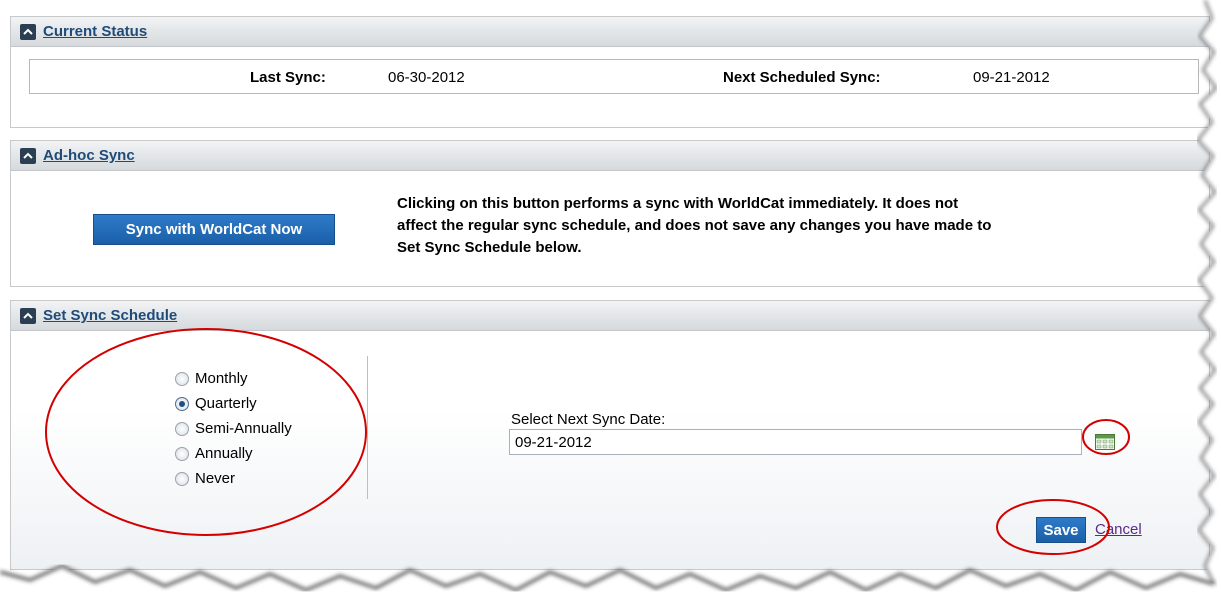 This screenshot has height=597, width=1221. I want to click on radio-label: Annually, so click(224, 453).